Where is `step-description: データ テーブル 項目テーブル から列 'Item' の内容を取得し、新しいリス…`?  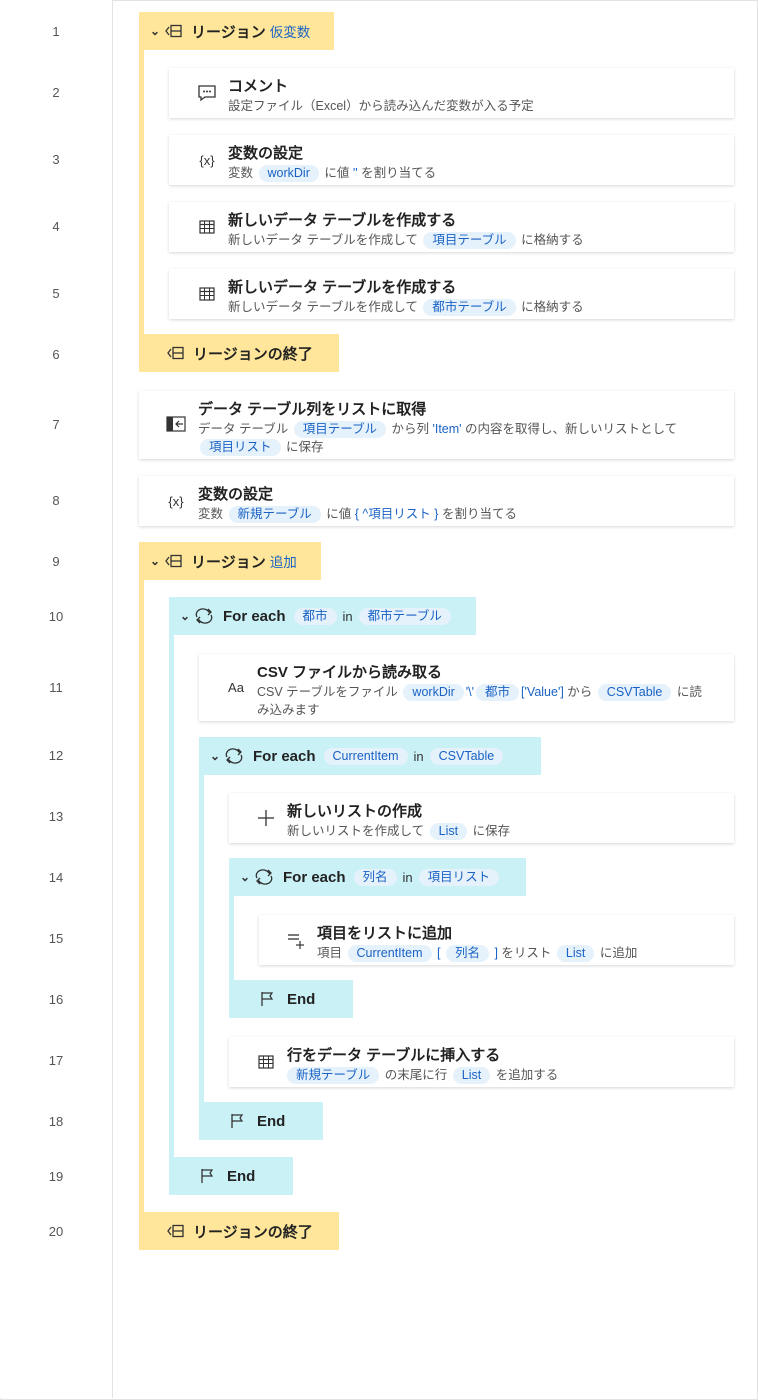
step-description: データ テーブル 項目テーブル から列 'Item' の内容を取得し、新しいリス… is located at coordinates (454, 438).